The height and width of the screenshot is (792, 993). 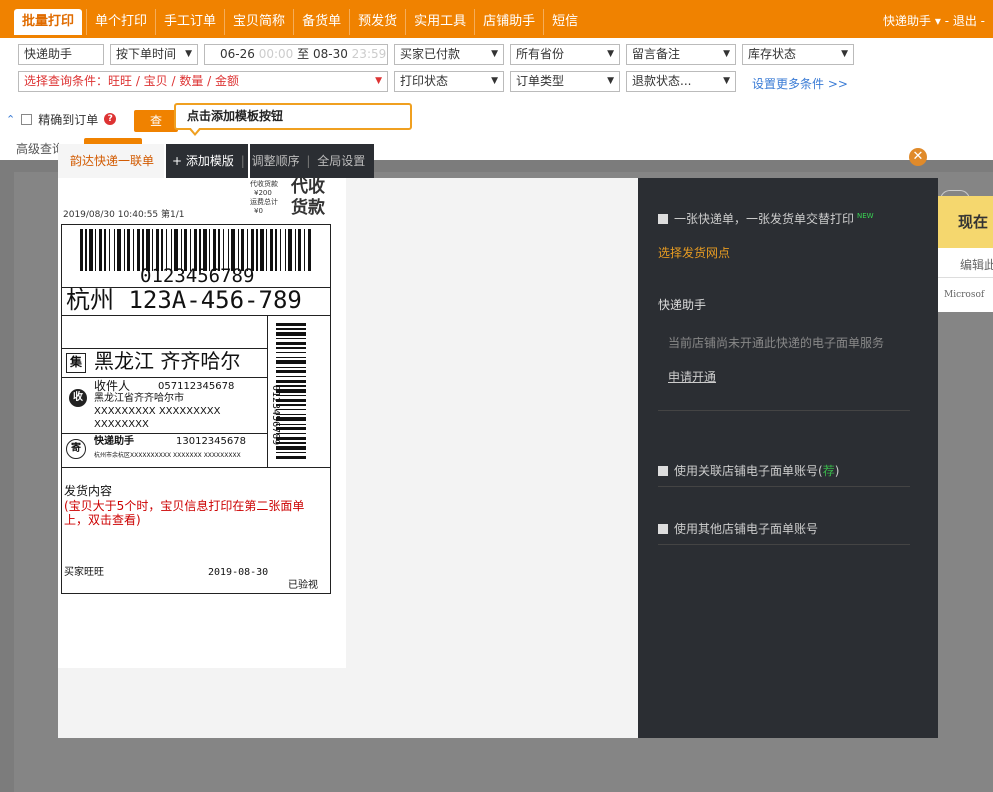 I want to click on search-button: 查, so click(x=156, y=121).